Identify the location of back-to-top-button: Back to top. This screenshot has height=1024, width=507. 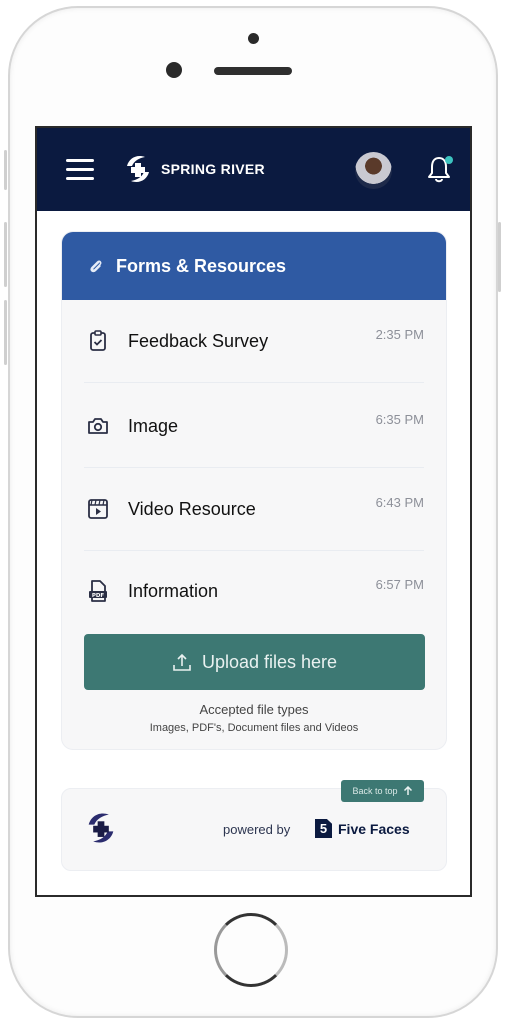
(382, 791).